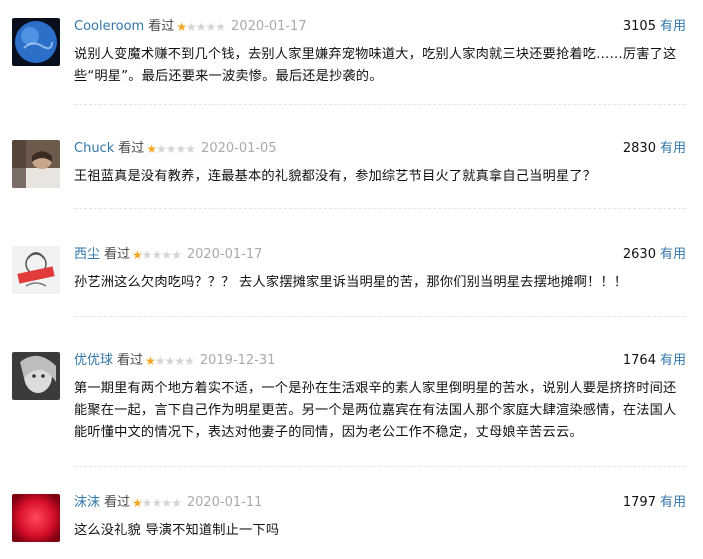 This screenshot has height=559, width=703. Describe the element at coordinates (639, 360) in the screenshot. I see `vote-count: 1764` at that location.